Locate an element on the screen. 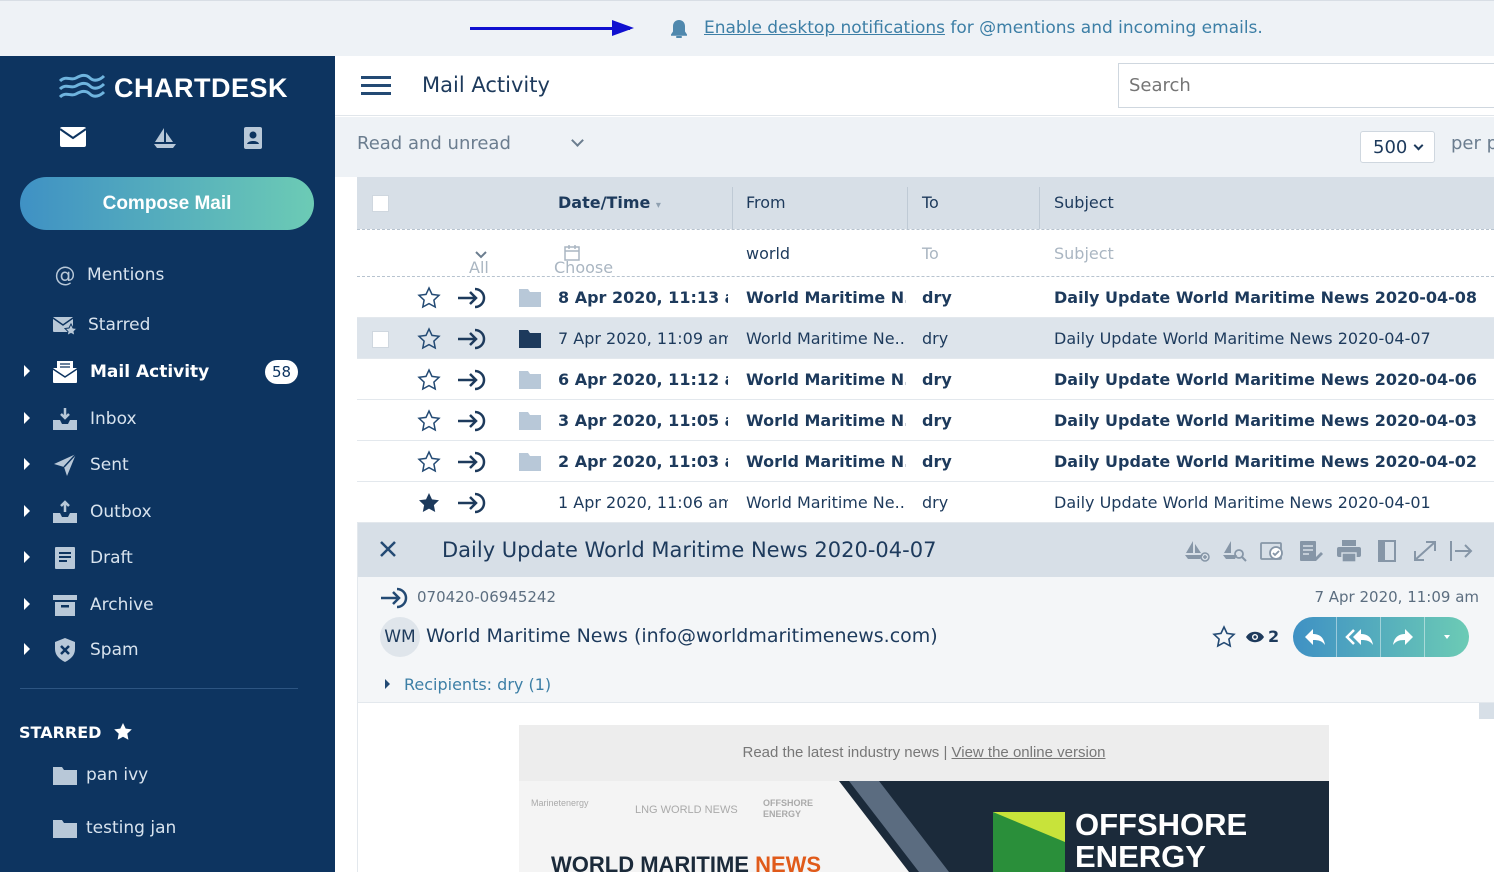  more-actions-dropdown is located at coordinates (1447, 637).